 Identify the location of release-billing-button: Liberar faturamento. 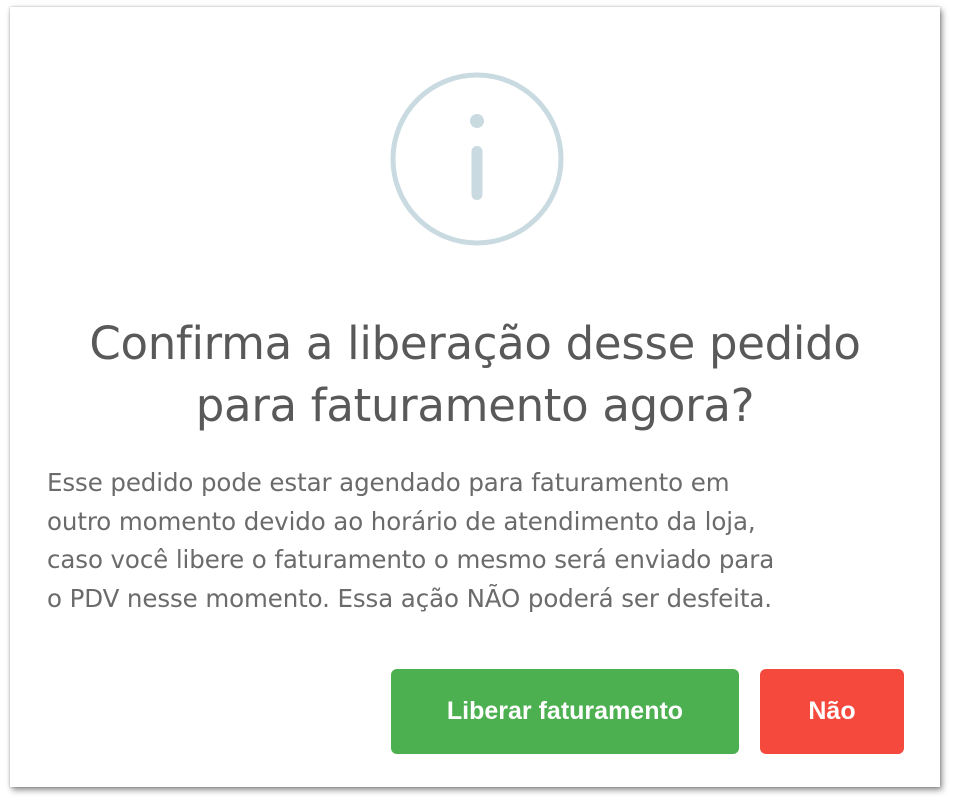
(565, 711).